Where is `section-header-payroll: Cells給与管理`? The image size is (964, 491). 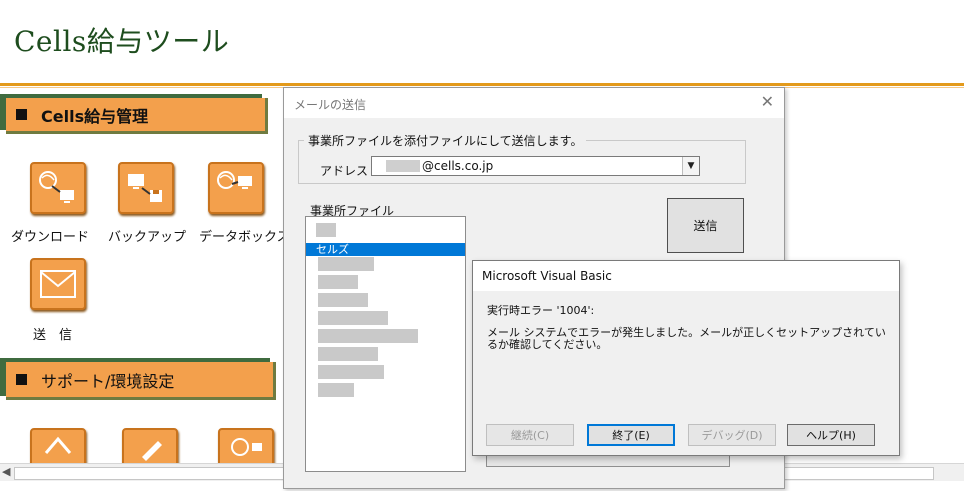
section-header-payroll: Cells給与管理 is located at coordinates (137, 116).